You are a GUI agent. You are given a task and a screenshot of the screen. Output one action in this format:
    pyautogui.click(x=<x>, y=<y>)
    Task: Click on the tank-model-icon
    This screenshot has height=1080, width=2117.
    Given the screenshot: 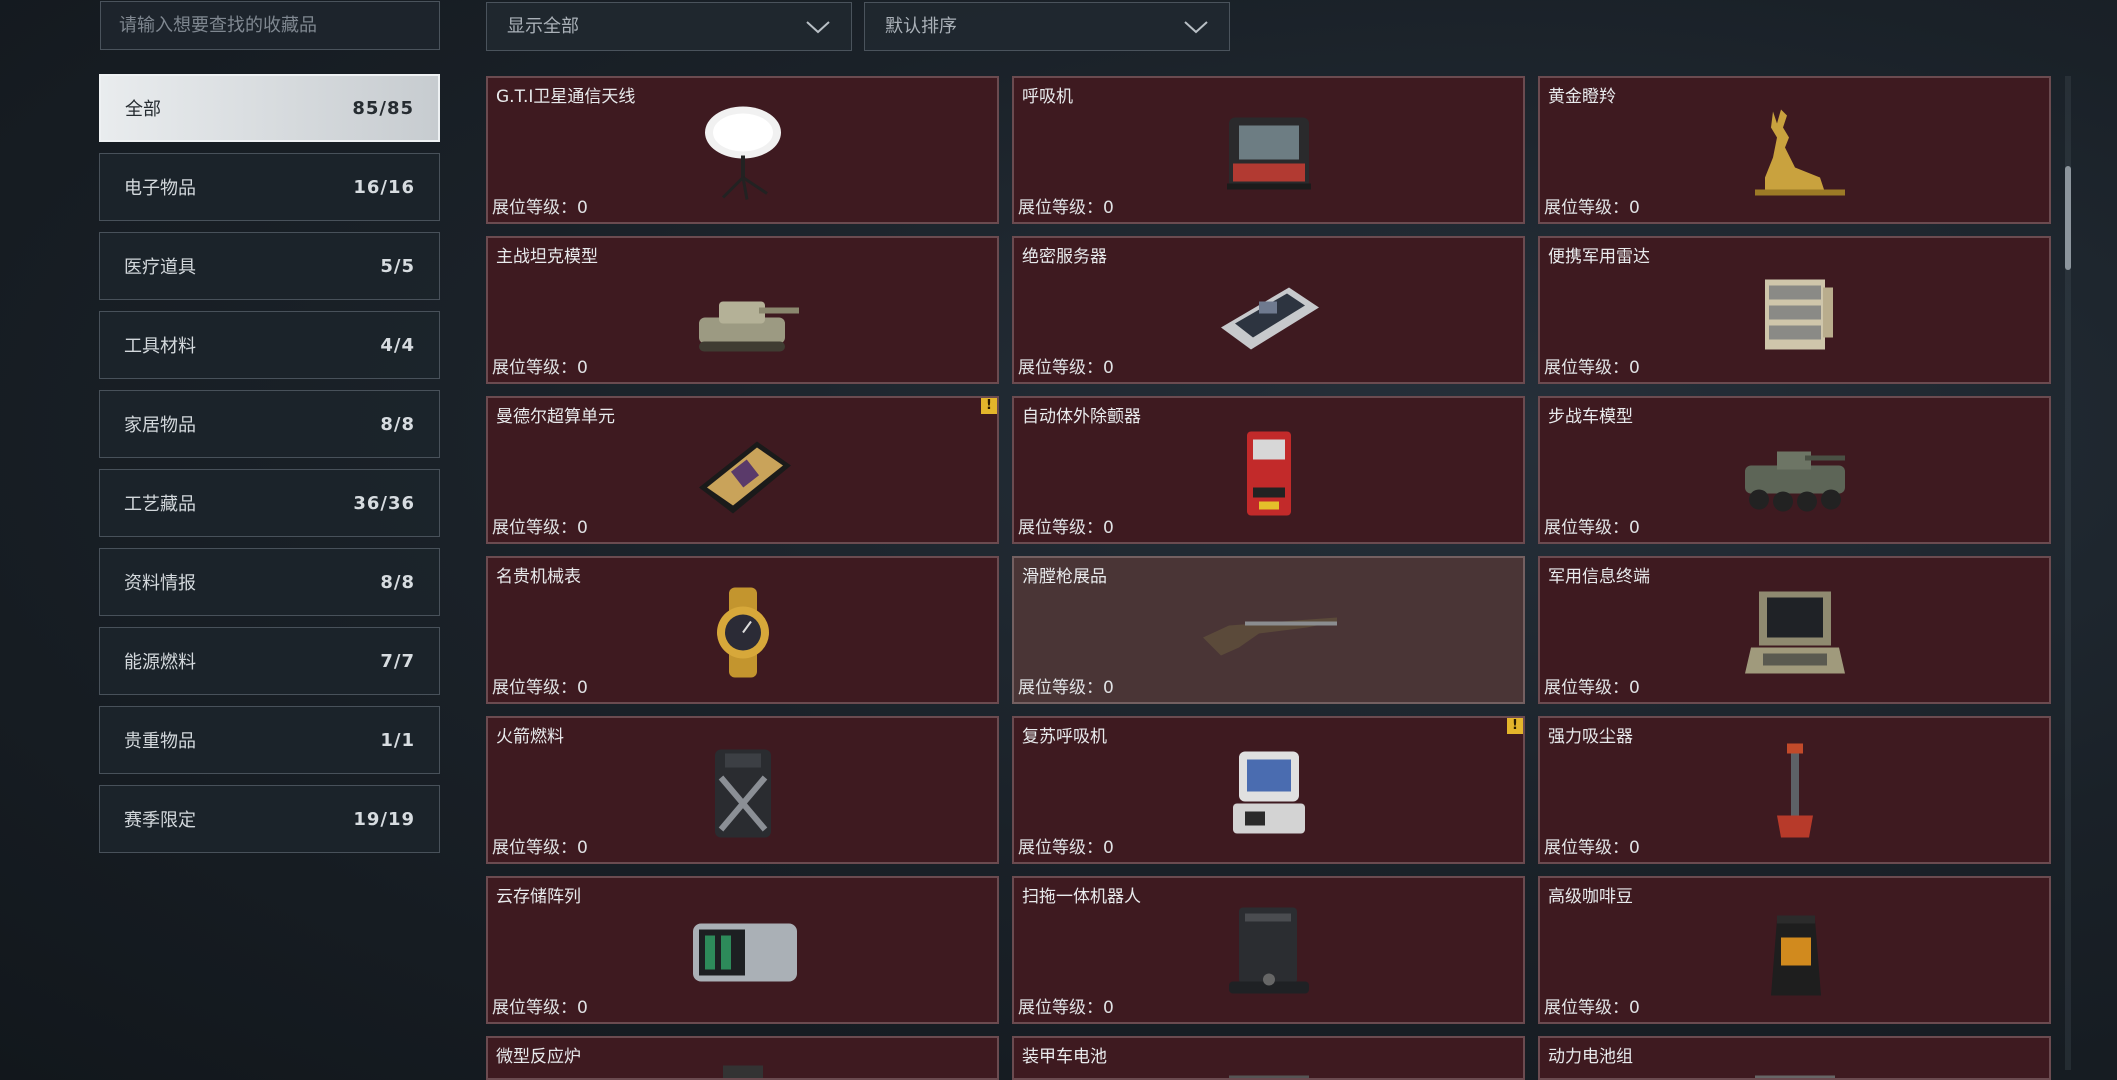 What is the action you would take?
    pyautogui.click(x=748, y=326)
    